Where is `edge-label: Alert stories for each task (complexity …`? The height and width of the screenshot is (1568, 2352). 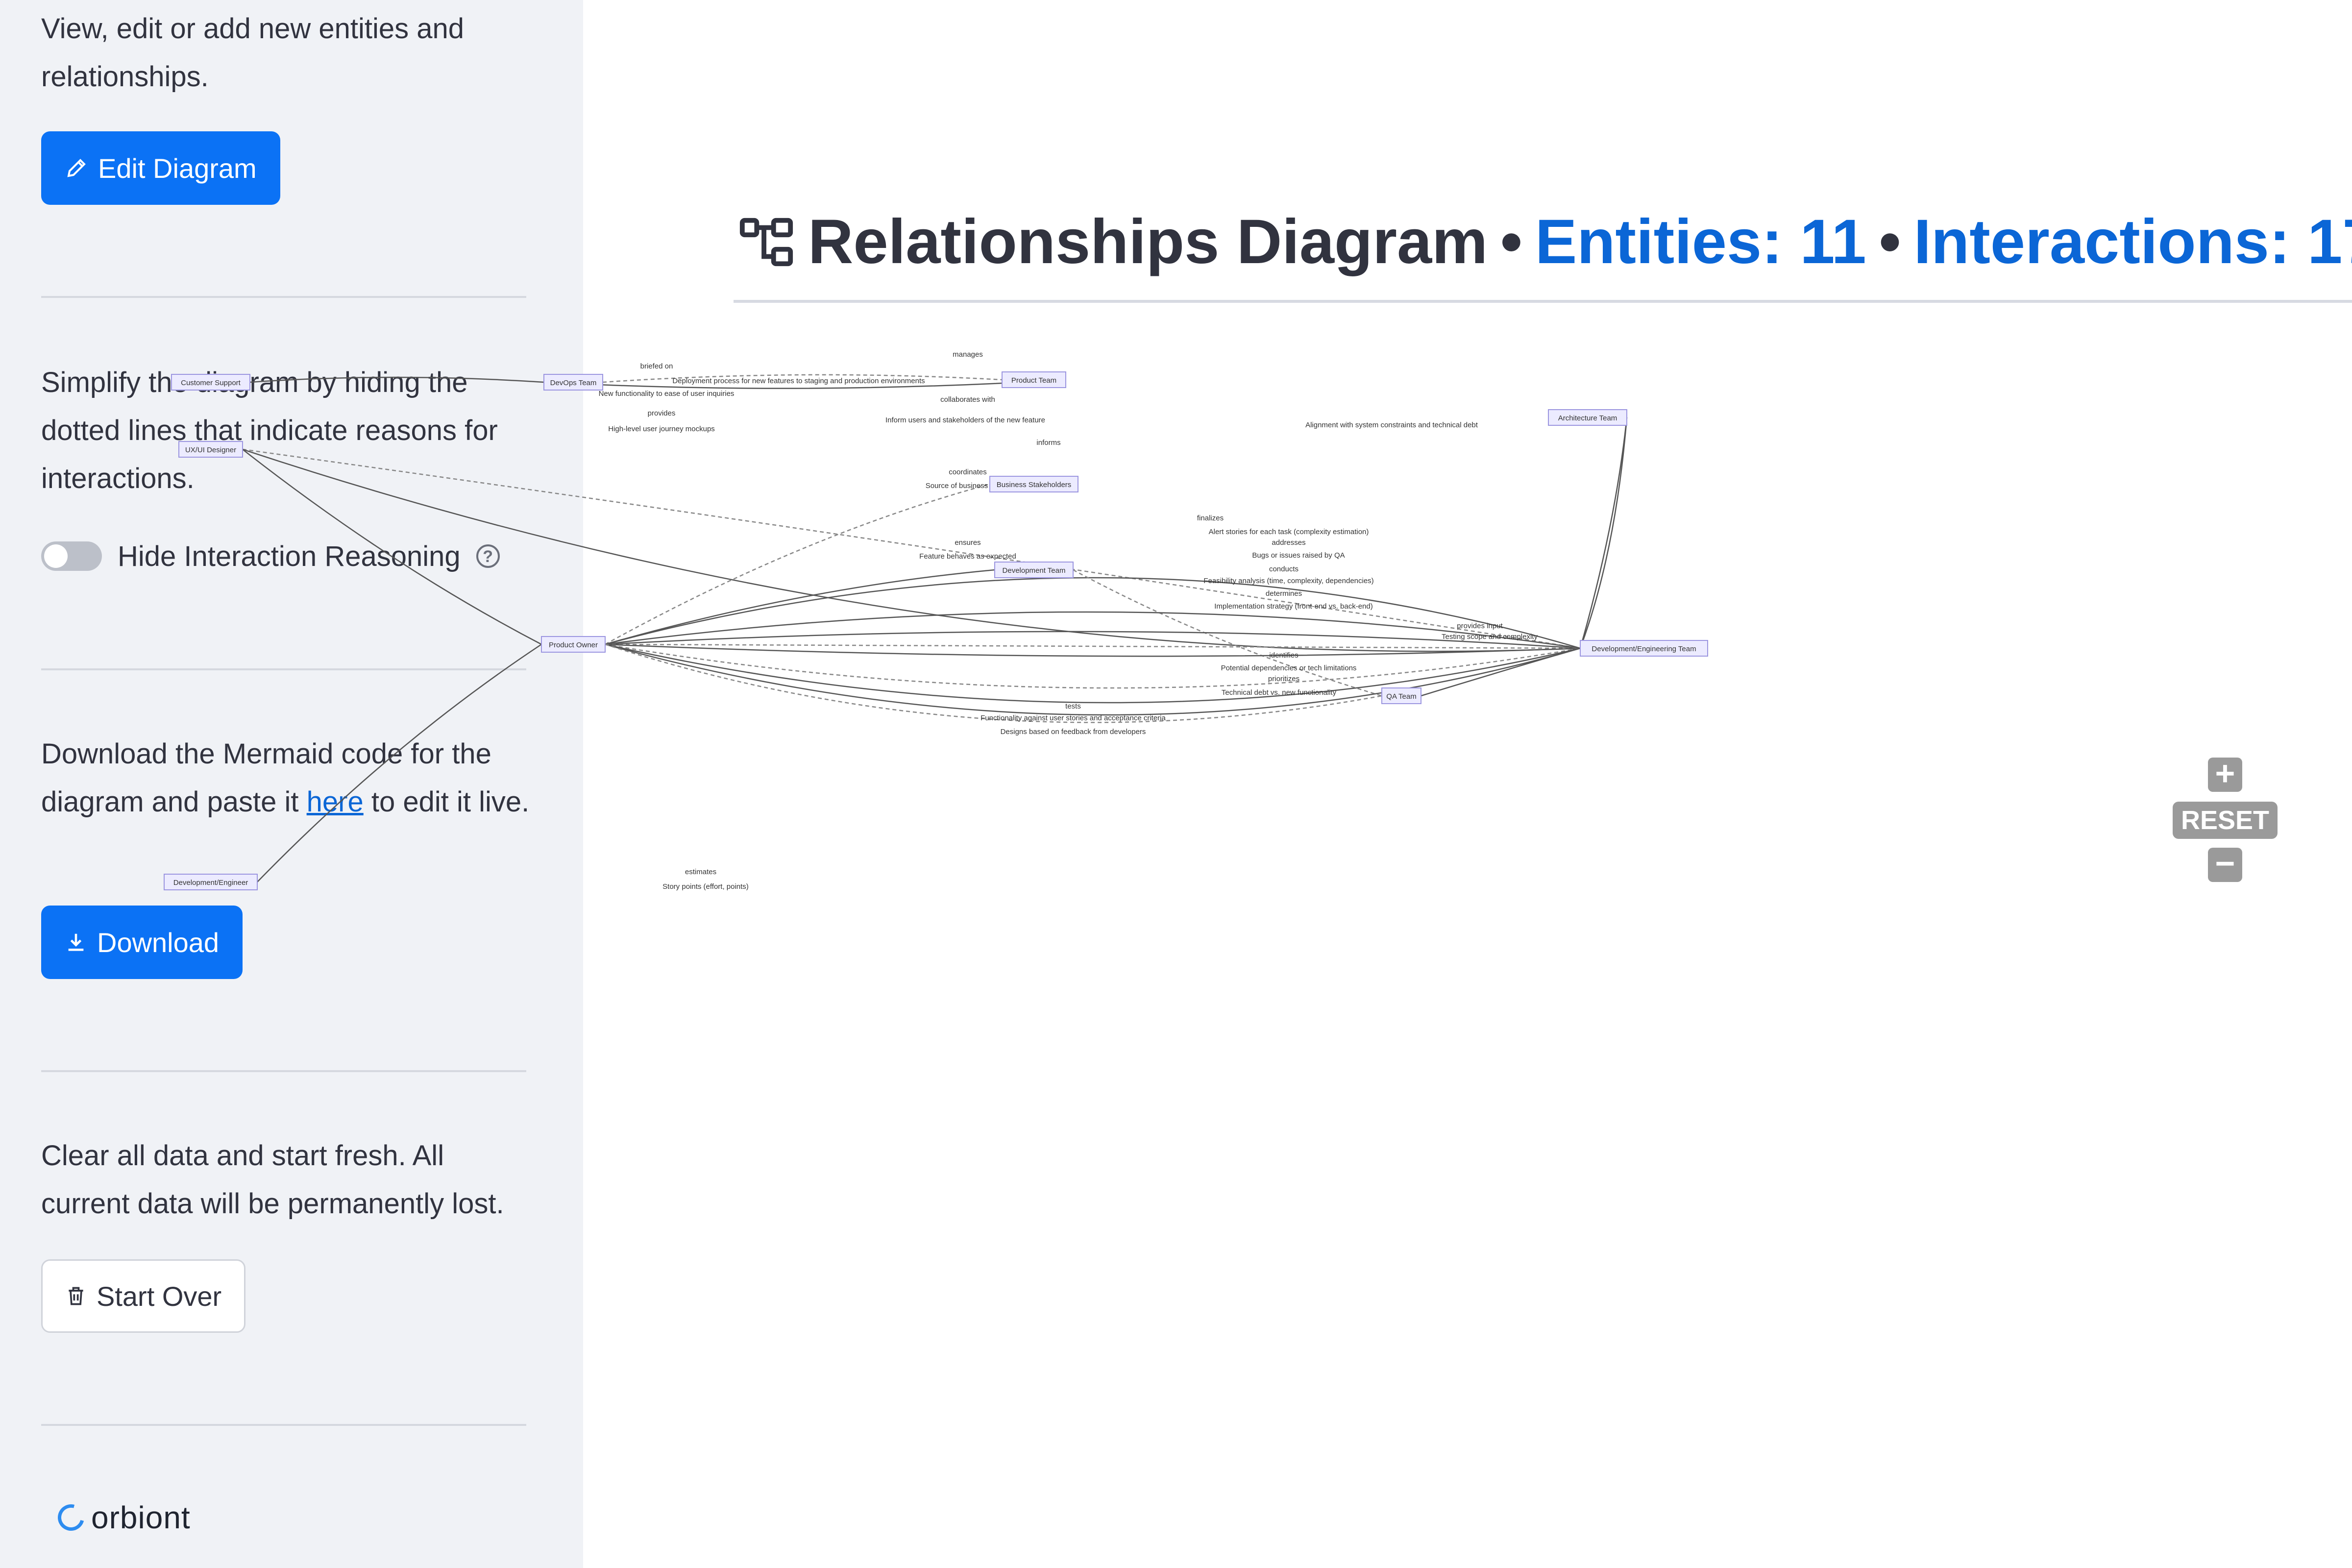
edge-label: Alert stories for each task (complexity … is located at coordinates (1289, 532).